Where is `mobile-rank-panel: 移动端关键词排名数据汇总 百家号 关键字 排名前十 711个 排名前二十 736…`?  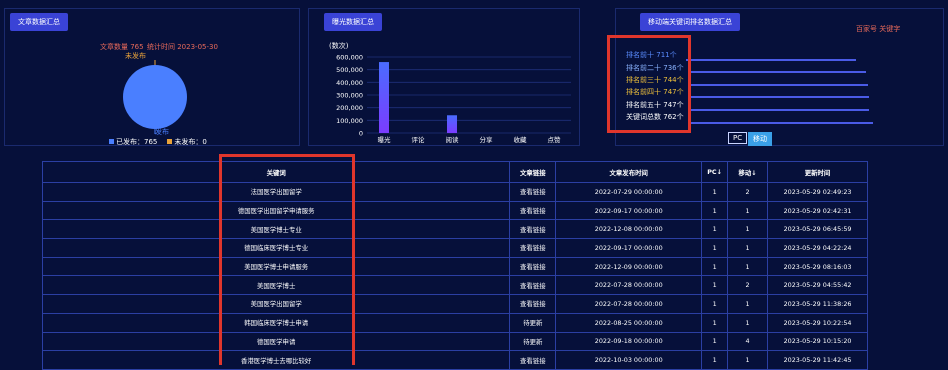
mobile-rank-panel: 移动端关键词排名数据汇总 百家号 关键字 排名前十 711个 排名前二十 736… is located at coordinates (779, 77).